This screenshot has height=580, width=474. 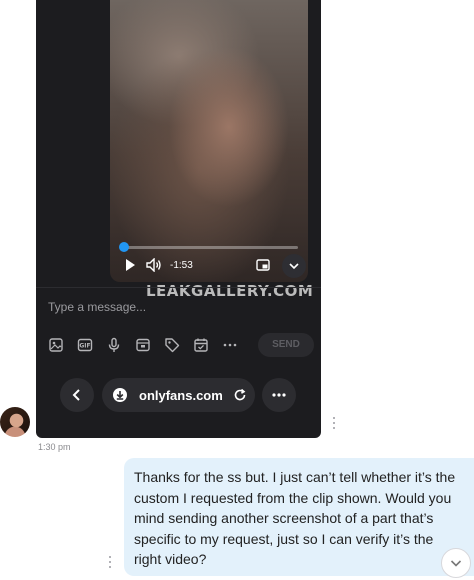 I want to click on tag-icon, so click(x=172, y=345).